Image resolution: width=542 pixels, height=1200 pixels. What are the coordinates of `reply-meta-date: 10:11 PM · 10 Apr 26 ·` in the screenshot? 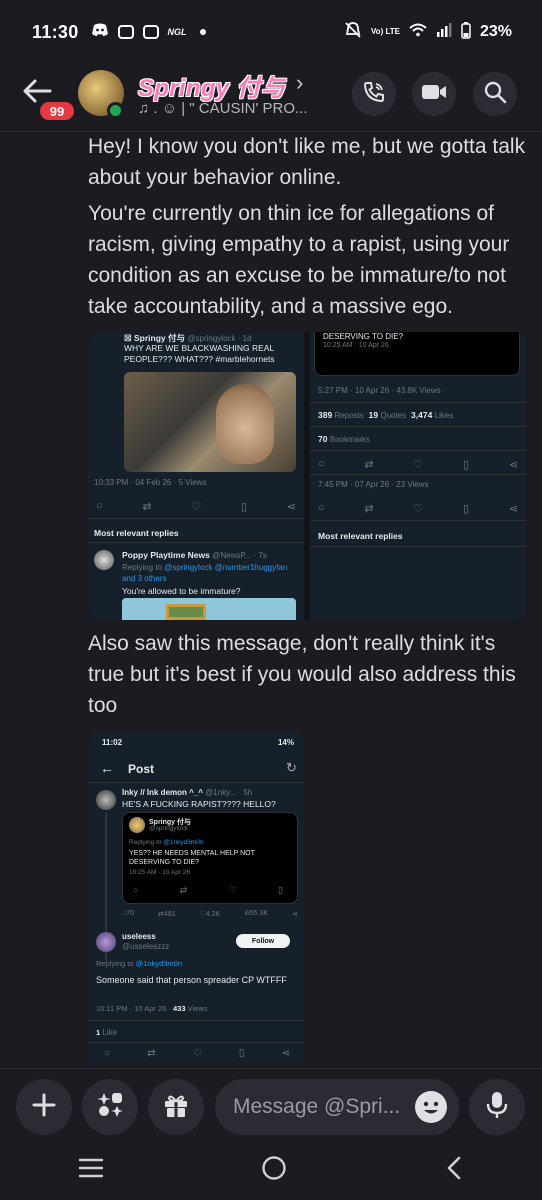 It's located at (134, 1008).